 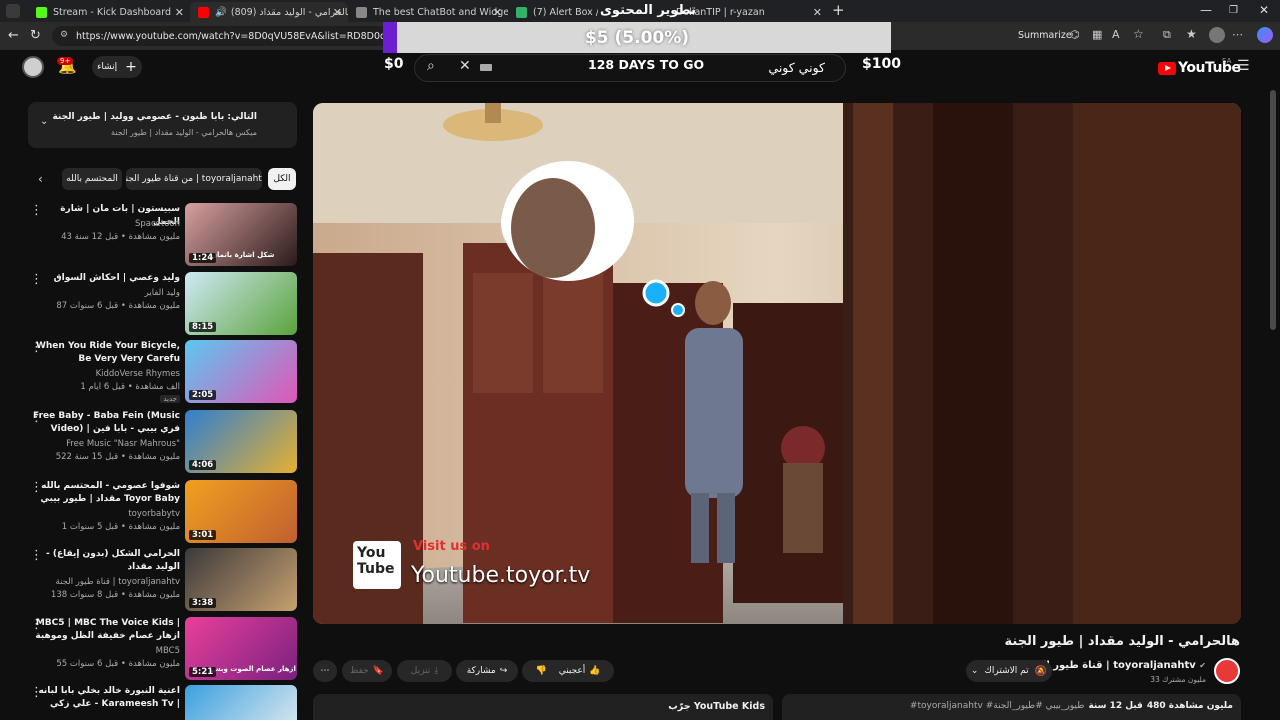 What do you see at coordinates (117, 67) in the screenshot?
I see `create-button: إنشاء +` at bounding box center [117, 67].